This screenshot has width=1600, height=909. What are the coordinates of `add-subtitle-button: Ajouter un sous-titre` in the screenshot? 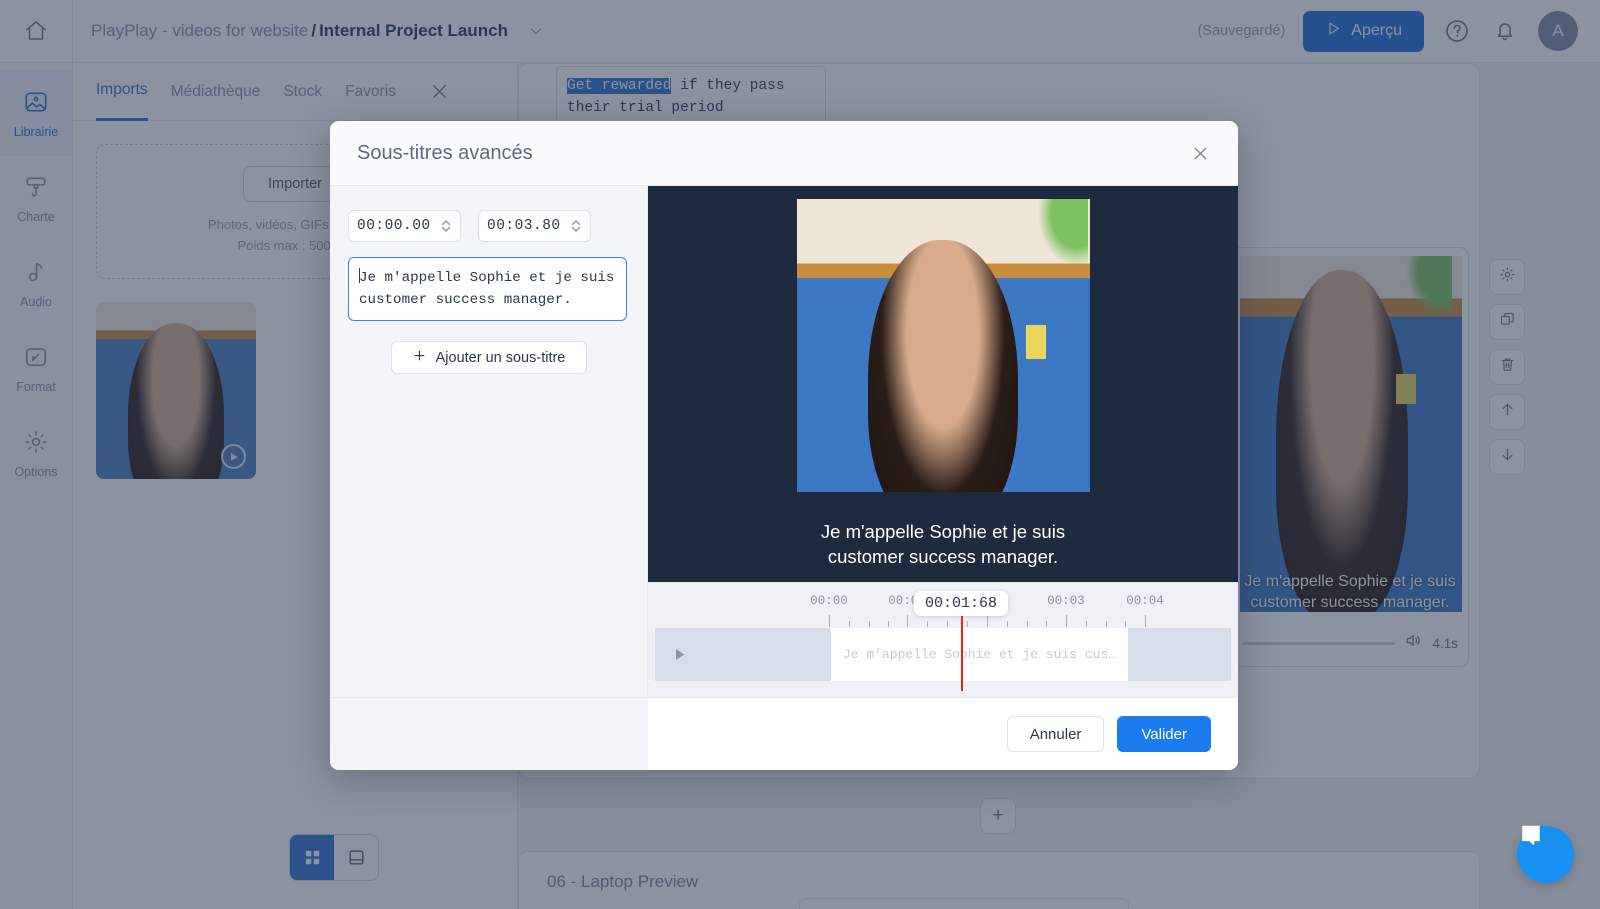 It's located at (488, 357).